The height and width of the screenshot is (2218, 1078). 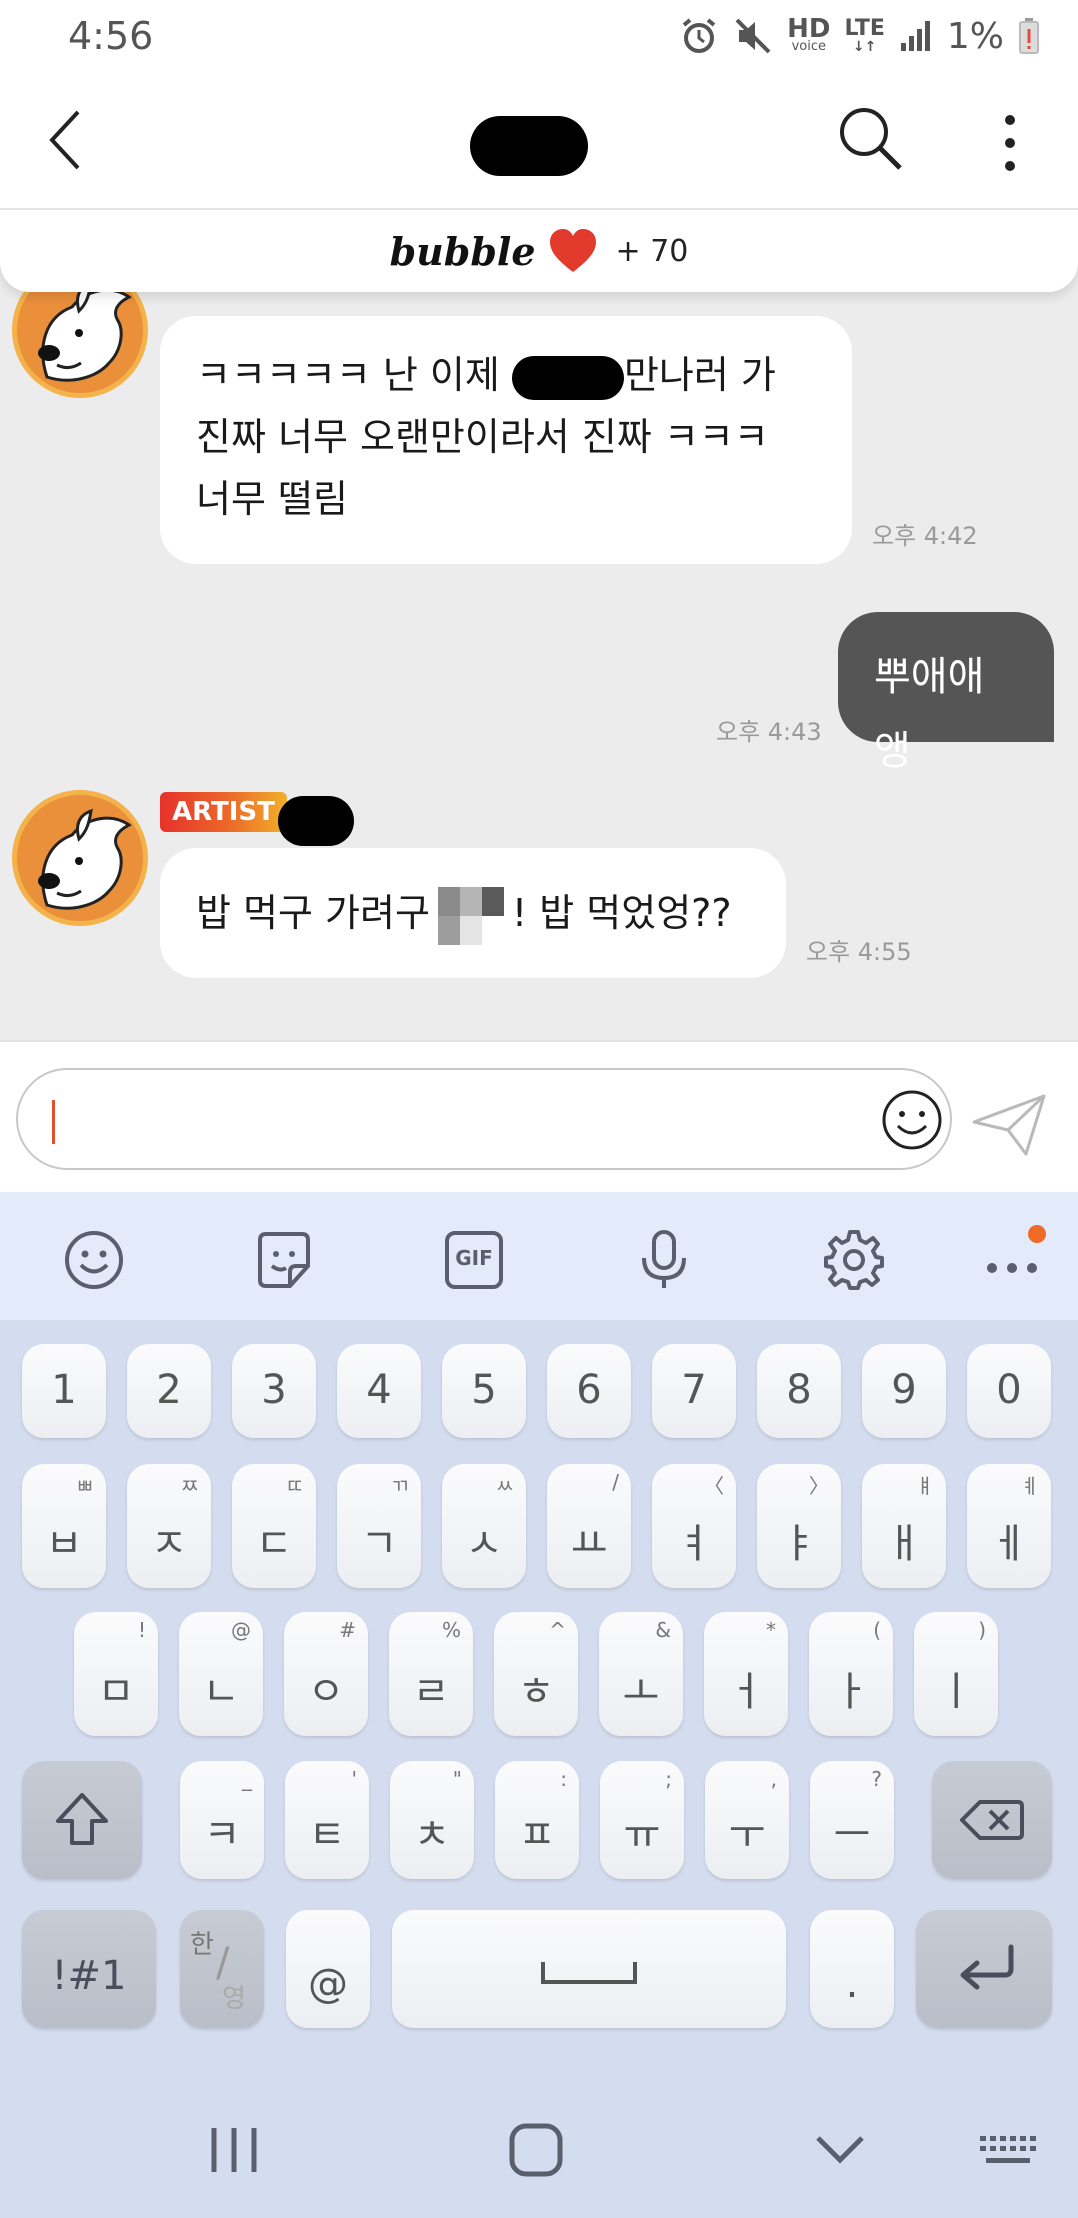 What do you see at coordinates (64, 1544) in the screenshot?
I see `key-label: ㅂ` at bounding box center [64, 1544].